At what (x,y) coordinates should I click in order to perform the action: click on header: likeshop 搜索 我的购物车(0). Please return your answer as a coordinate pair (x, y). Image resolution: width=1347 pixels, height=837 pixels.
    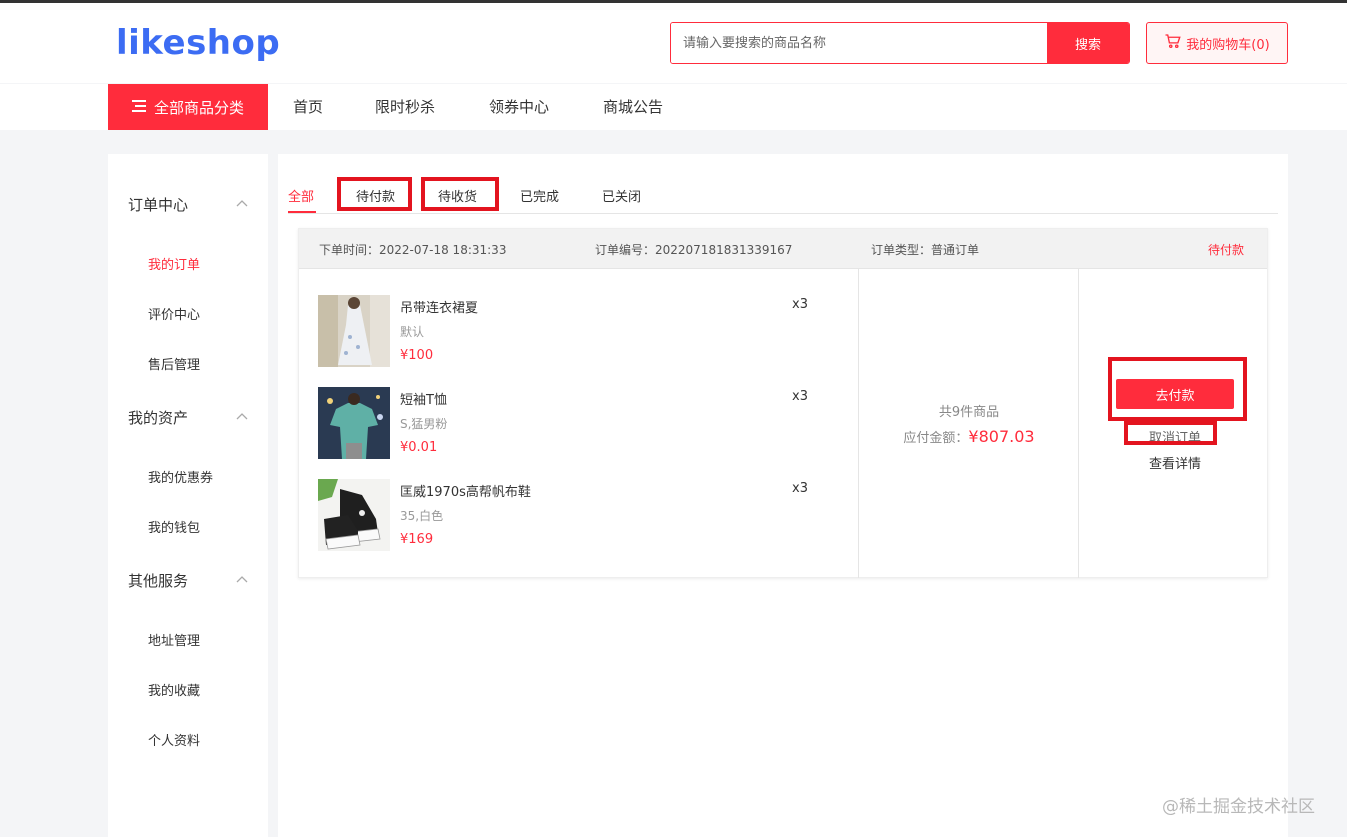
    Looking at the image, I should click on (673, 43).